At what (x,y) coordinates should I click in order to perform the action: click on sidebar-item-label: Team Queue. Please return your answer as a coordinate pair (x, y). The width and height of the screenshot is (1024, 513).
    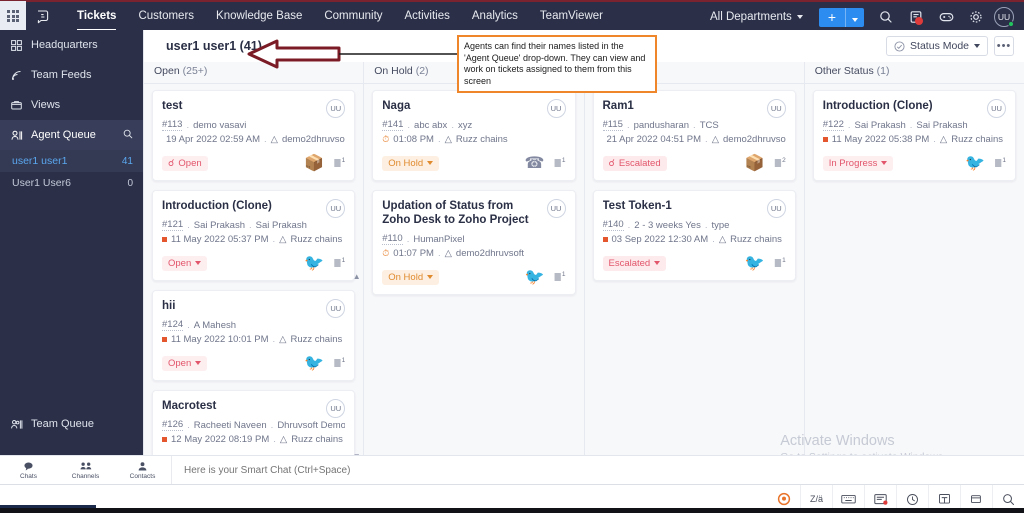
    Looking at the image, I should click on (62, 424).